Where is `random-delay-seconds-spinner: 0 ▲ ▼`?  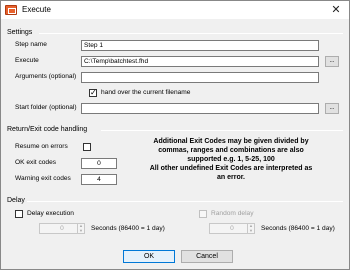 random-delay-seconds-spinner: 0 ▲ ▼ is located at coordinates (232, 228).